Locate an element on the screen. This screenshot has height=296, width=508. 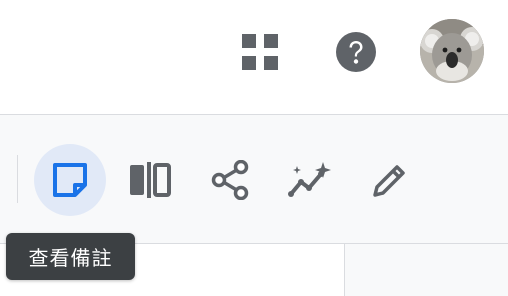
help-circle-icon is located at coordinates (356, 52).